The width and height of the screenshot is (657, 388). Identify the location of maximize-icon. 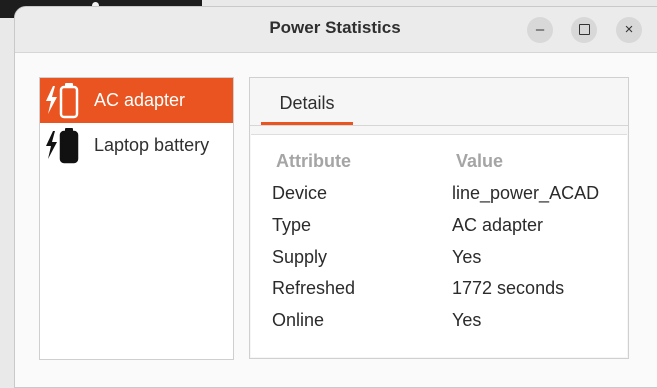
(584, 29).